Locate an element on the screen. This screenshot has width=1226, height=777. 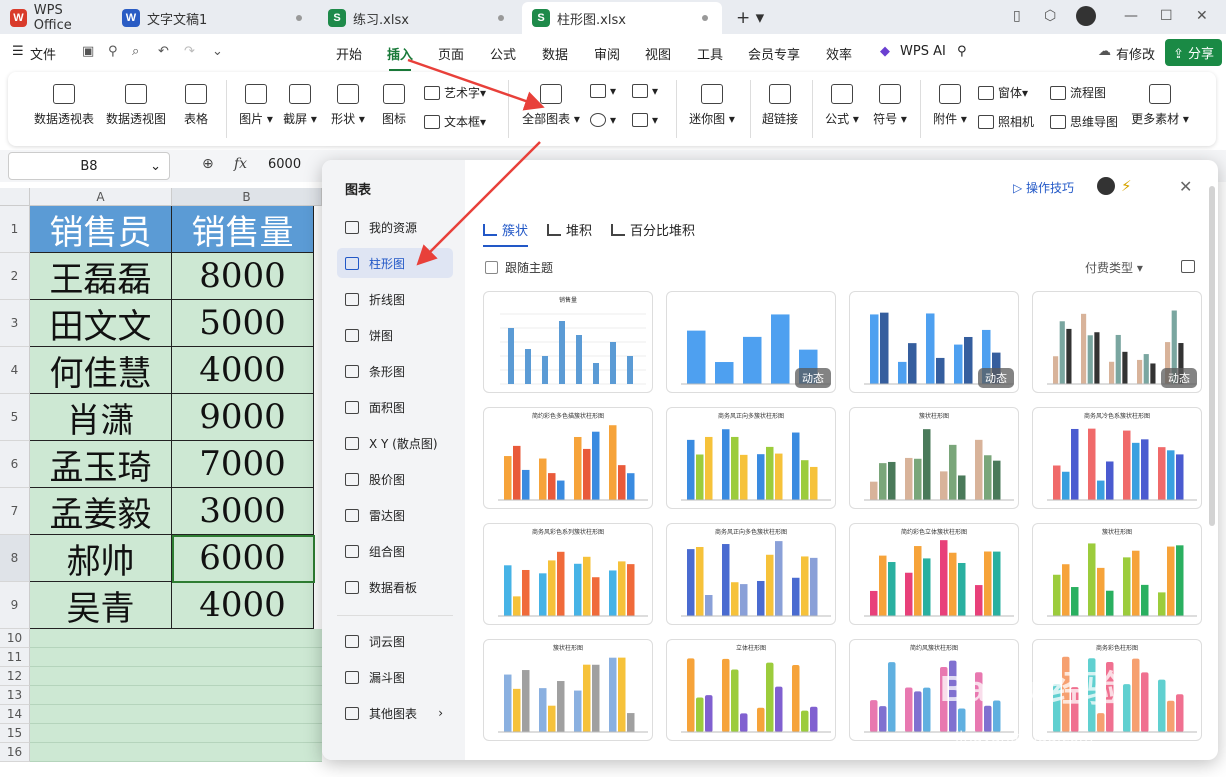
search-icon: ⚲ is located at coordinates (962, 51).